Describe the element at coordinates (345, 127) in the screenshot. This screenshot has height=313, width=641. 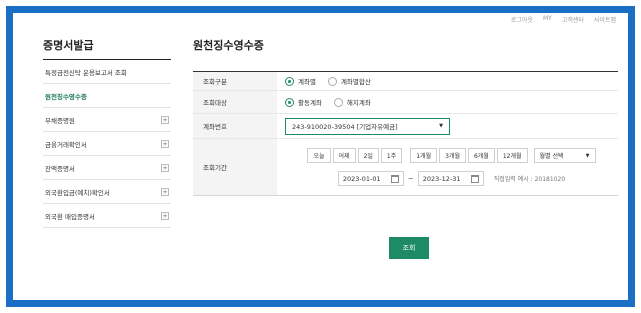
I see `account-select-value: 243-910020-39504 [기업자유예금]` at that location.